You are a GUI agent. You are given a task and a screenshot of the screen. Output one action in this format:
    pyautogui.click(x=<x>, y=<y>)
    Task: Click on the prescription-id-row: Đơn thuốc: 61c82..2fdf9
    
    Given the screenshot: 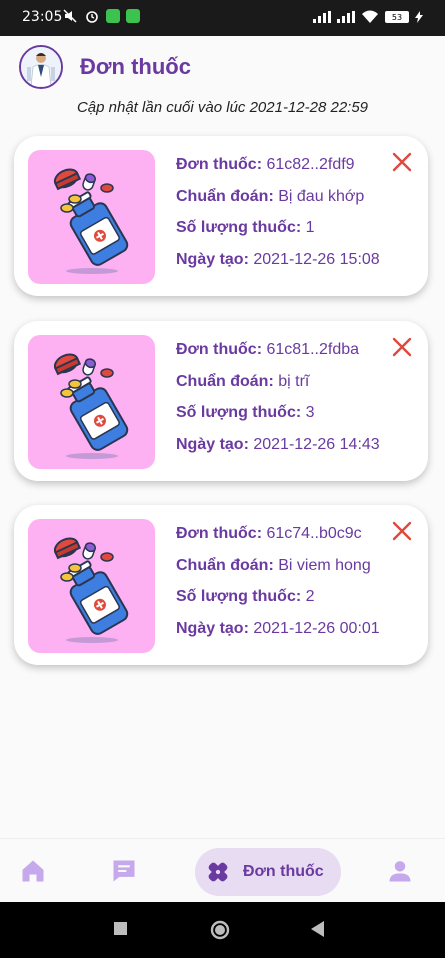 What is the action you would take?
    pyautogui.click(x=265, y=164)
    